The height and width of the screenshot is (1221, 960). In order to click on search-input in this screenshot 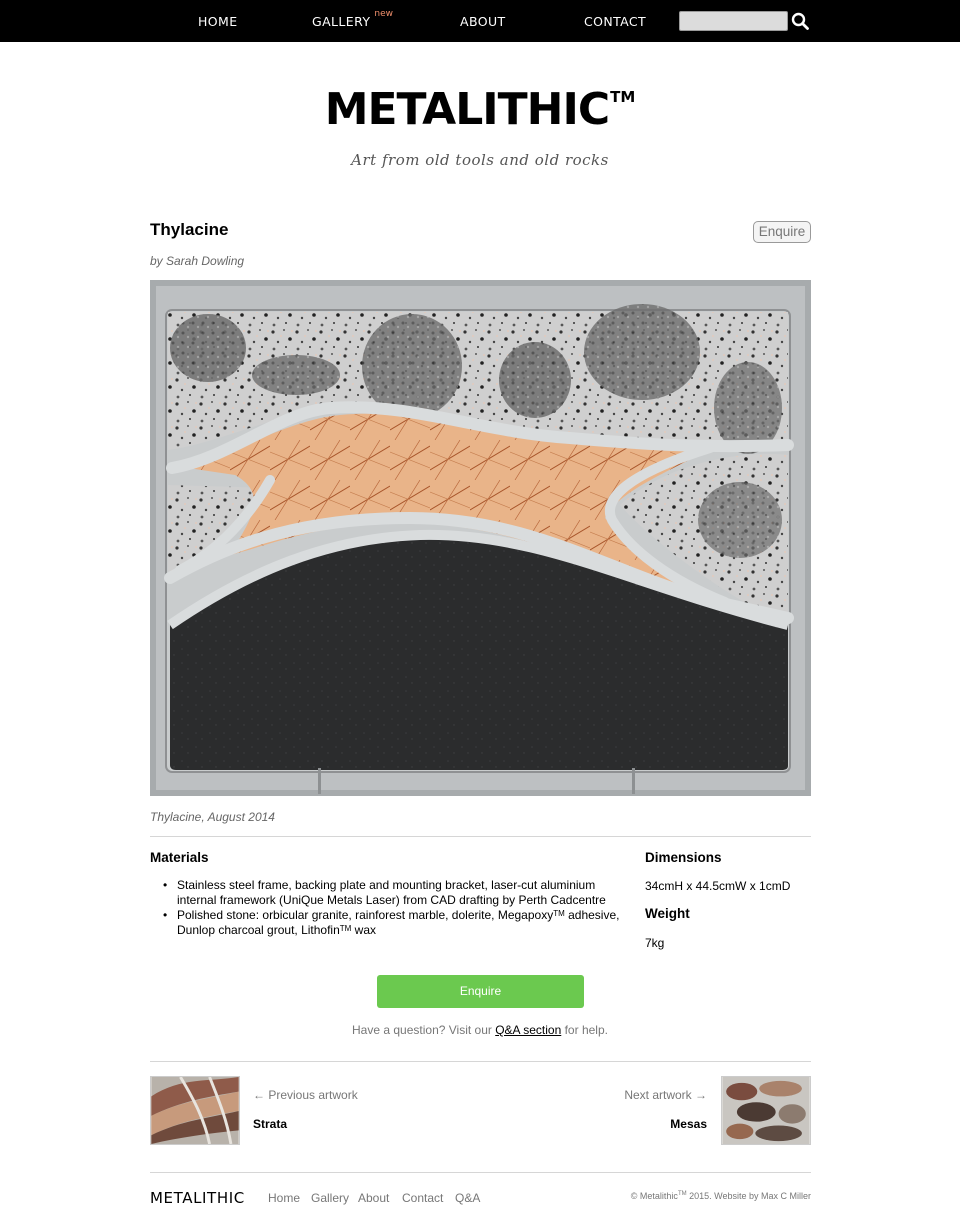, I will do `click(733, 21)`.